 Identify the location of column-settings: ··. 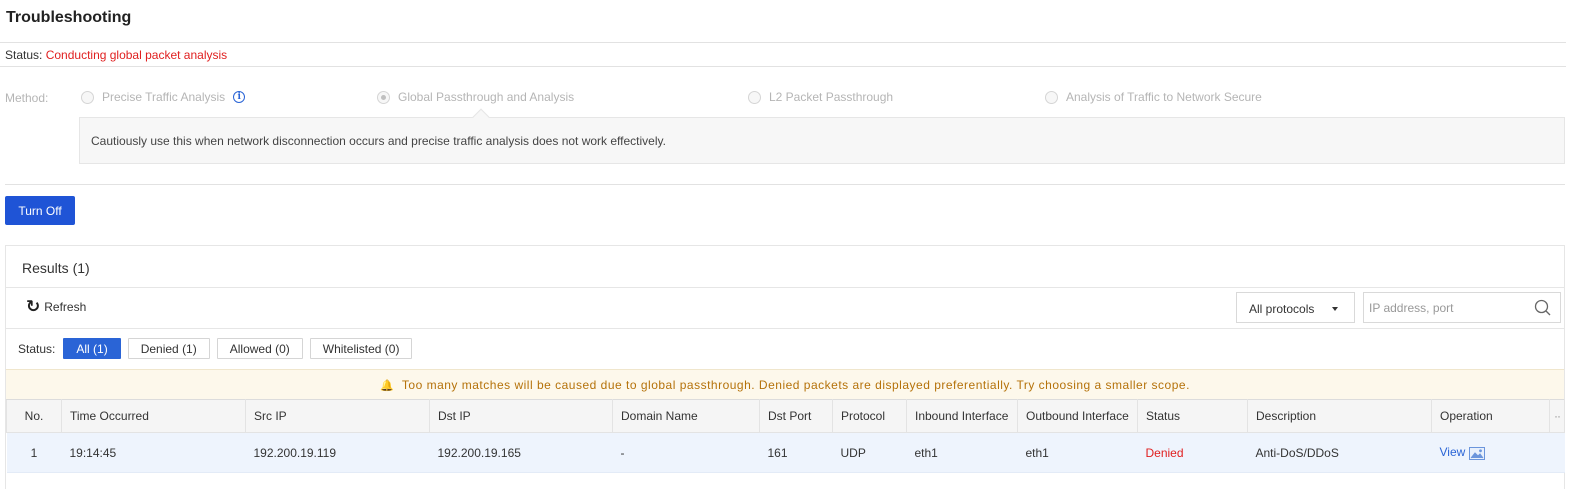
(1557, 416).